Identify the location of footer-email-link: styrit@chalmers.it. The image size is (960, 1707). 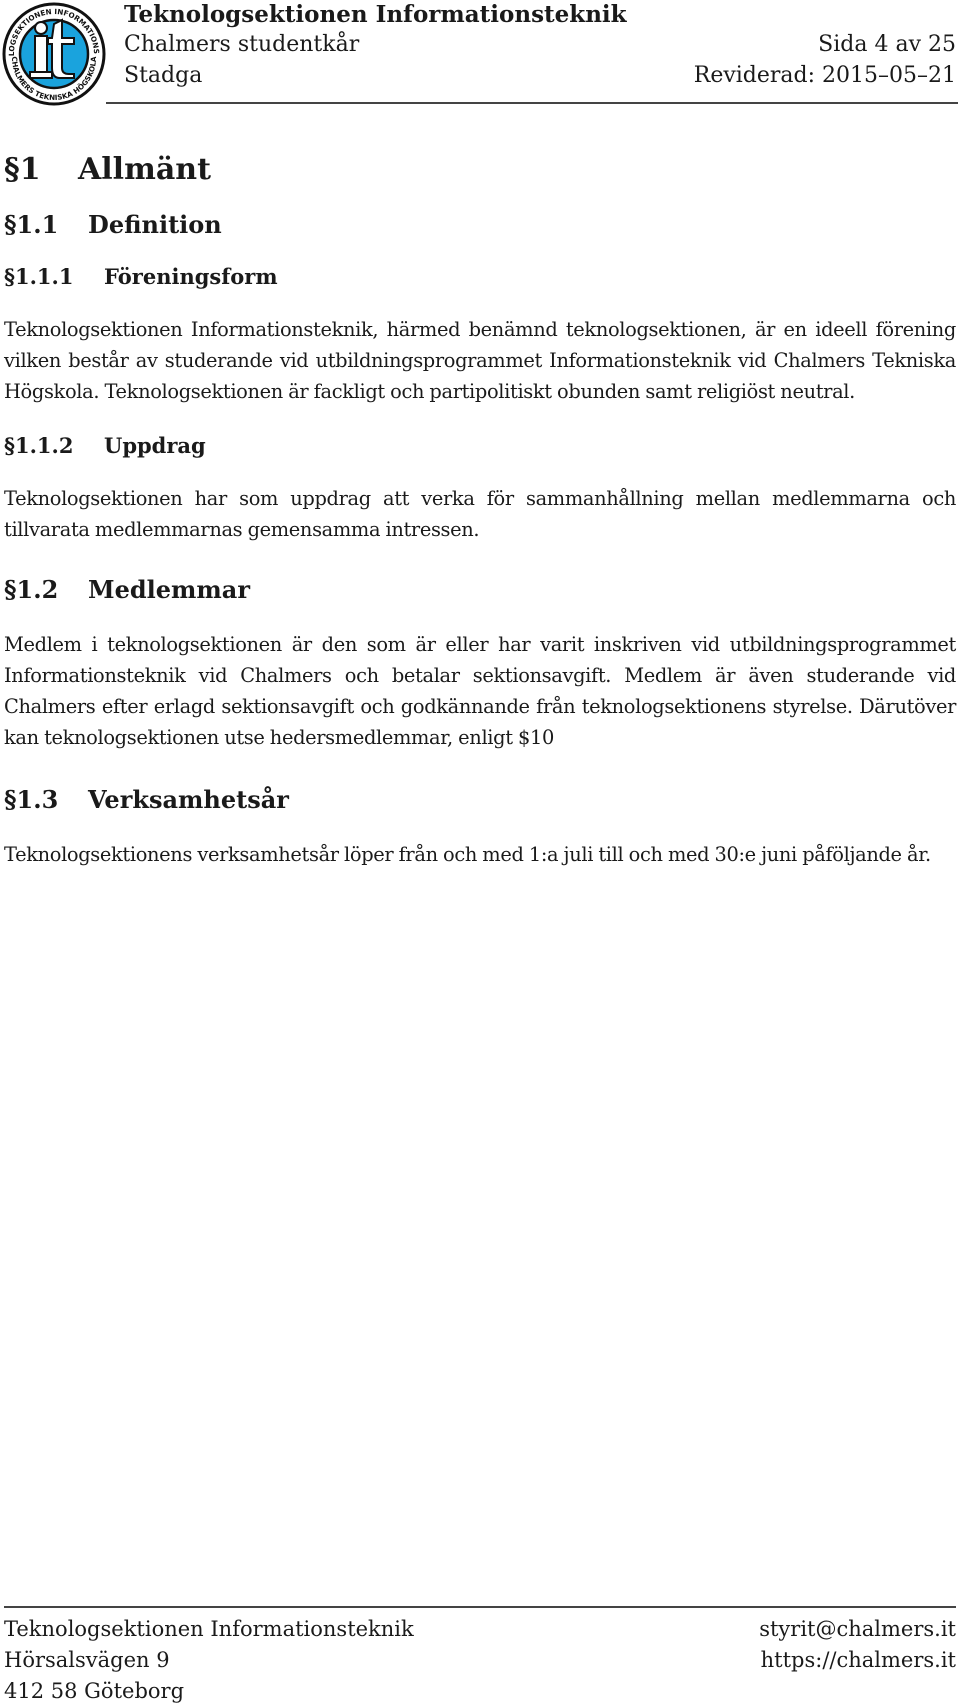
(857, 1629).